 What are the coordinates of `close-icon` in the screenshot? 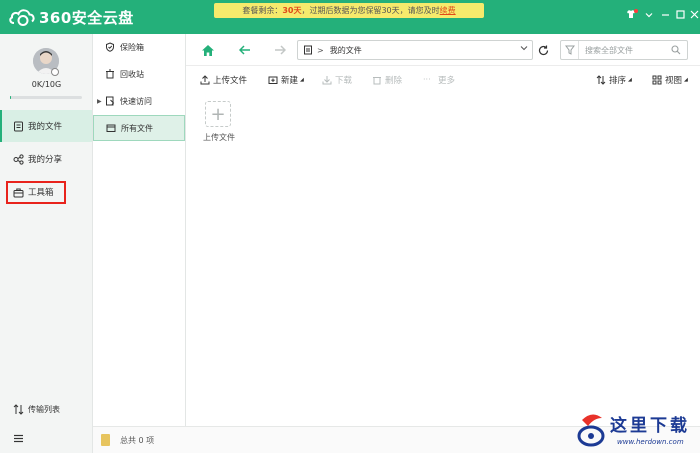 It's located at (694, 14).